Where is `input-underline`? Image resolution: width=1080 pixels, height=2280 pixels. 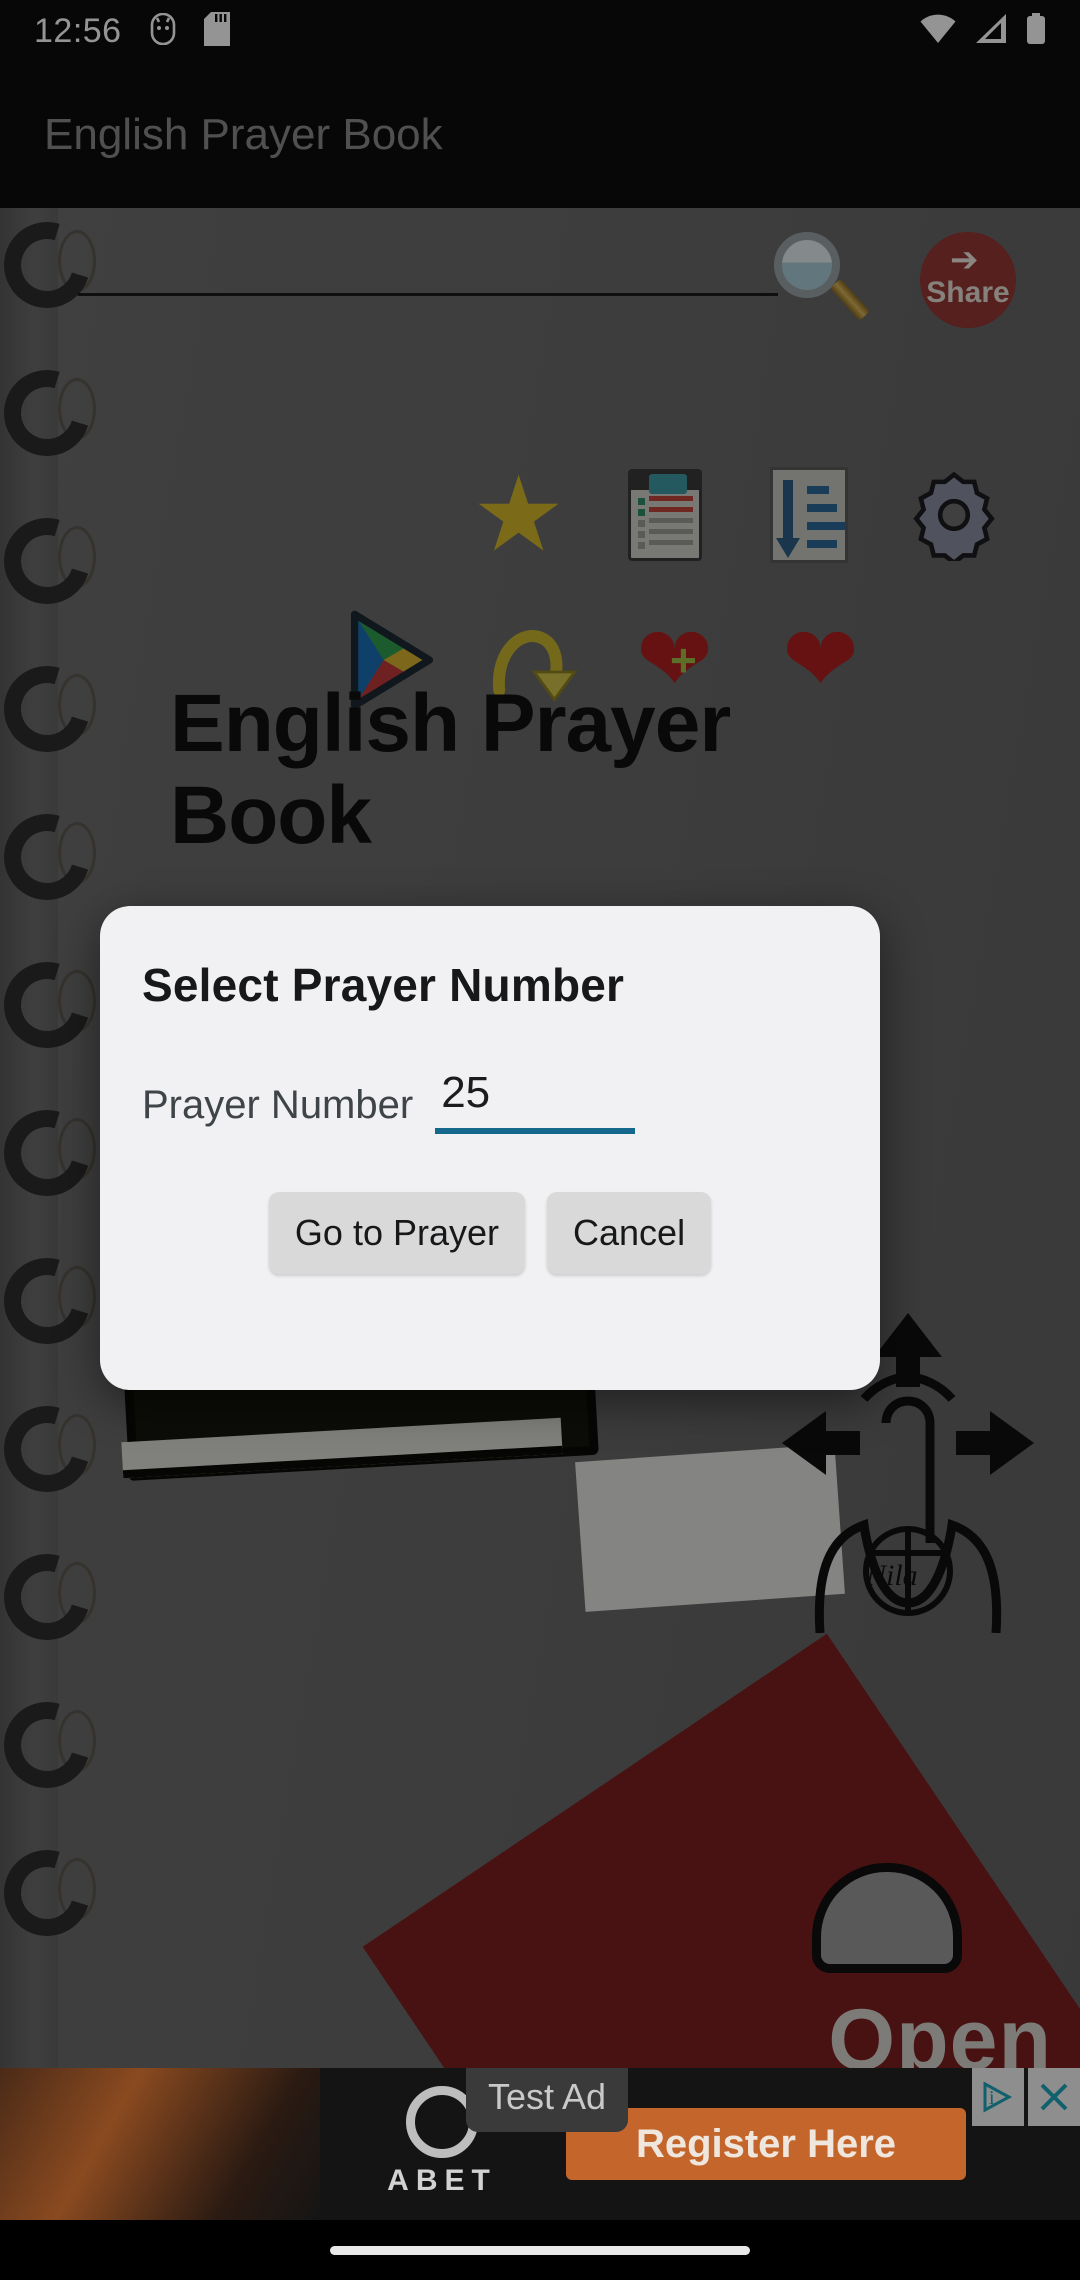 input-underline is located at coordinates (535, 1131).